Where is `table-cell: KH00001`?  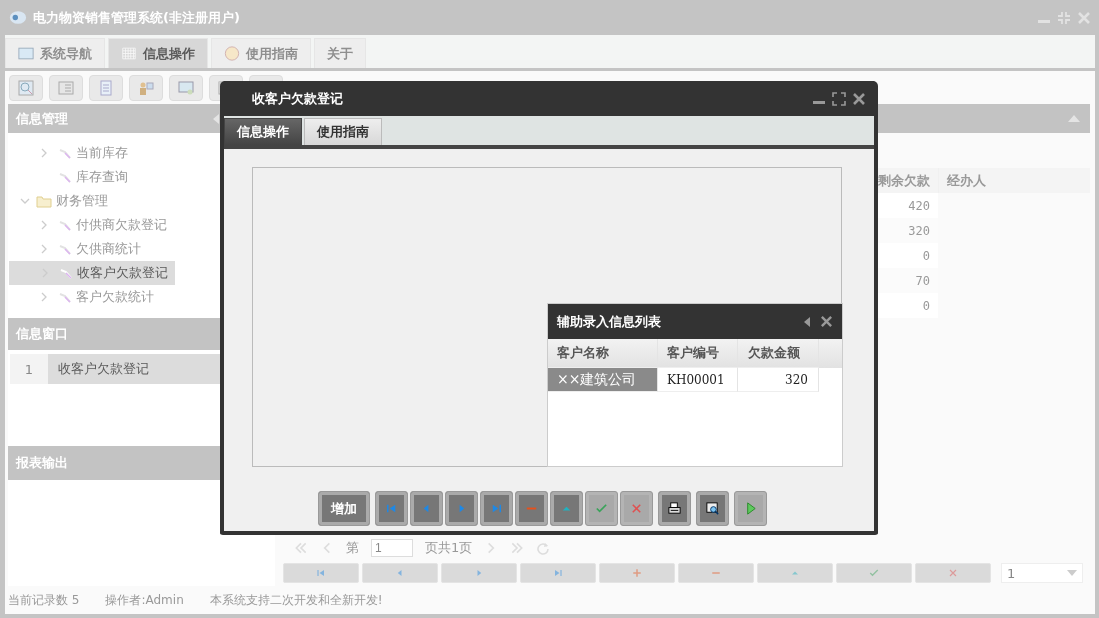
table-cell: KH00001 is located at coordinates (698, 380).